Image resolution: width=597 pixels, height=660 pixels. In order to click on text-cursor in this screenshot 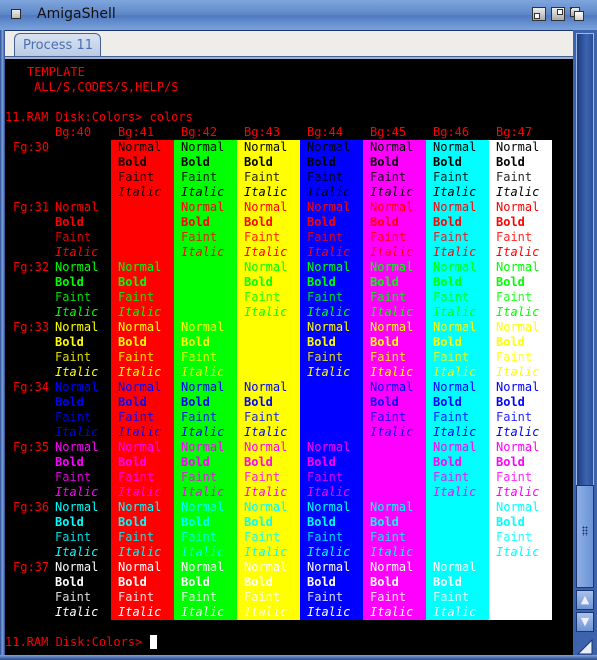, I will do `click(153, 642)`.